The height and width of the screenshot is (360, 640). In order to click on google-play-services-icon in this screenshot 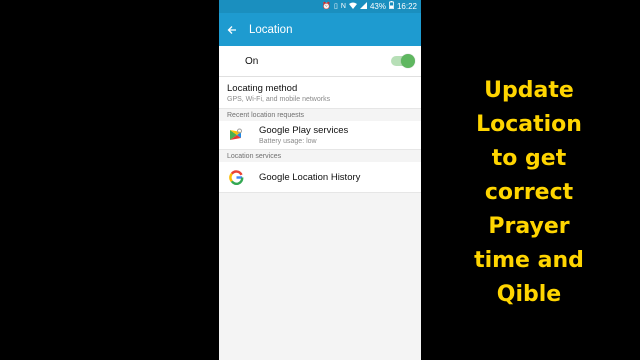, I will do `click(236, 135)`.